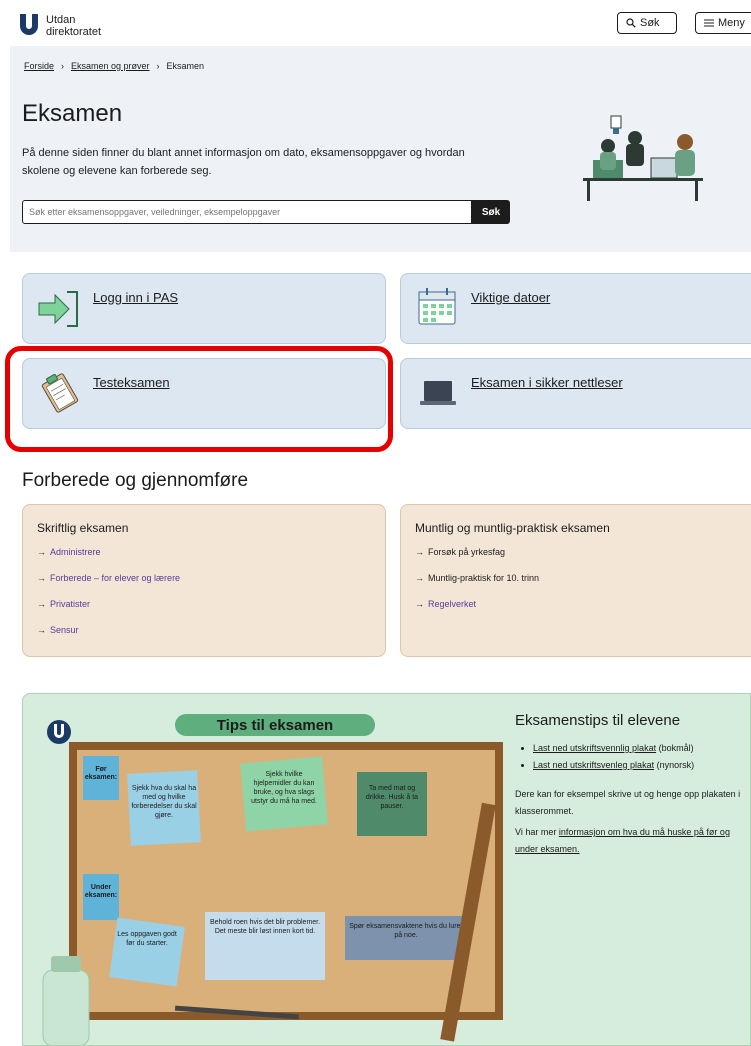 The width and height of the screenshot is (751, 1046). Describe the element at coordinates (675, 748) in the screenshot. I see `tips-item-suffix: (bokmål)` at that location.